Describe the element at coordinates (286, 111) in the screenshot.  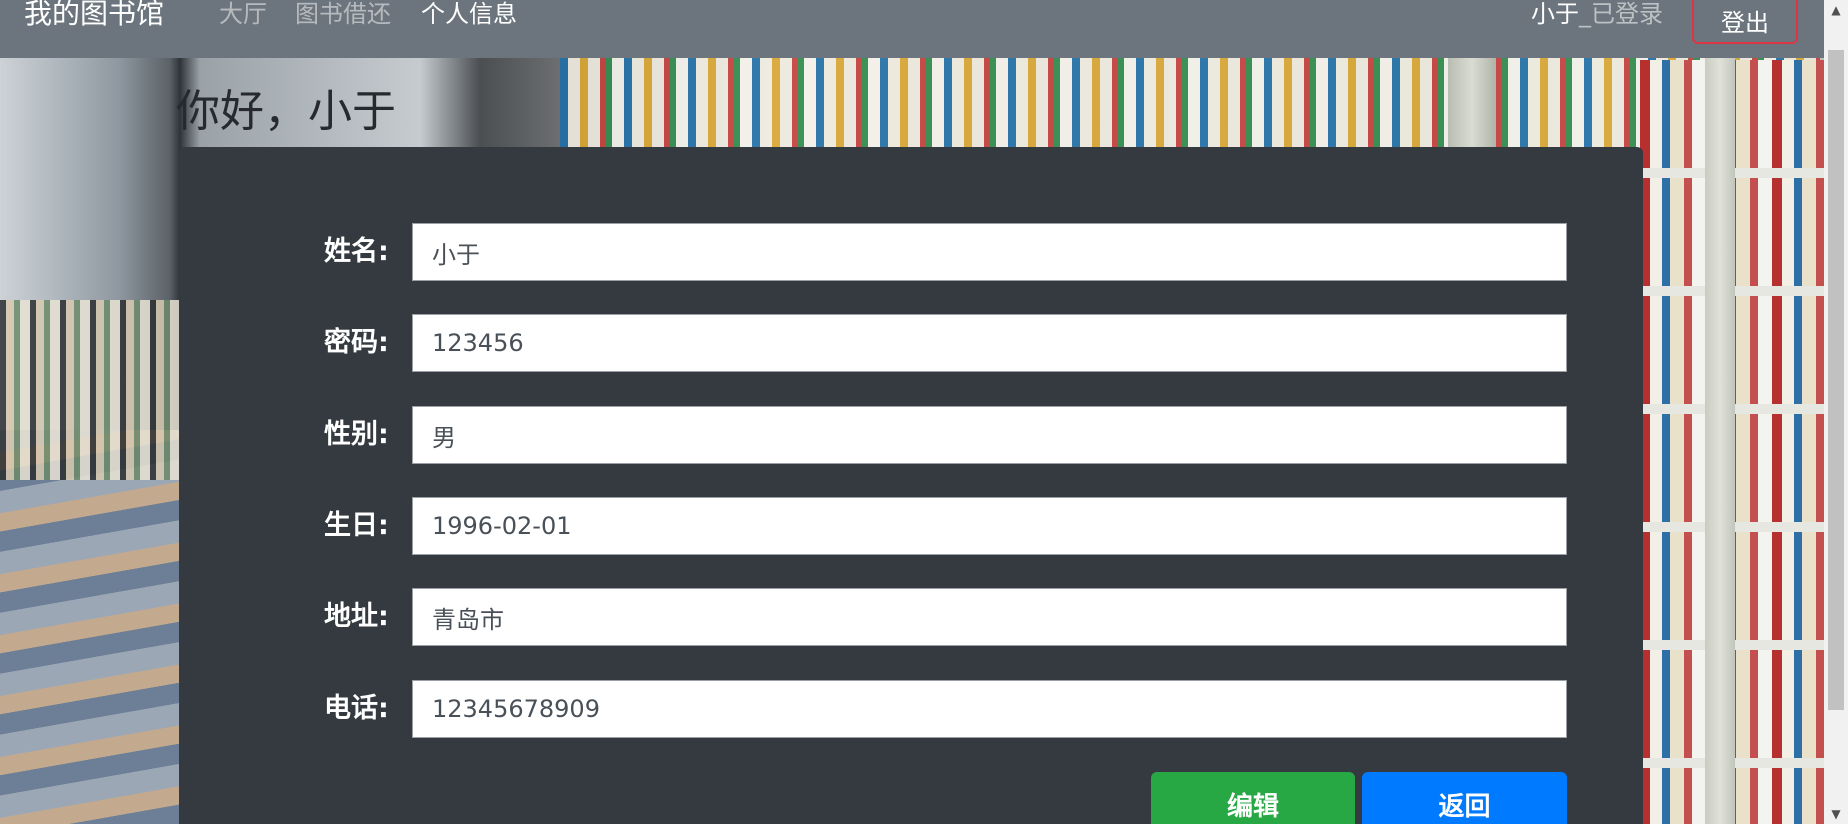
I see `page-title: 你好，小于` at that location.